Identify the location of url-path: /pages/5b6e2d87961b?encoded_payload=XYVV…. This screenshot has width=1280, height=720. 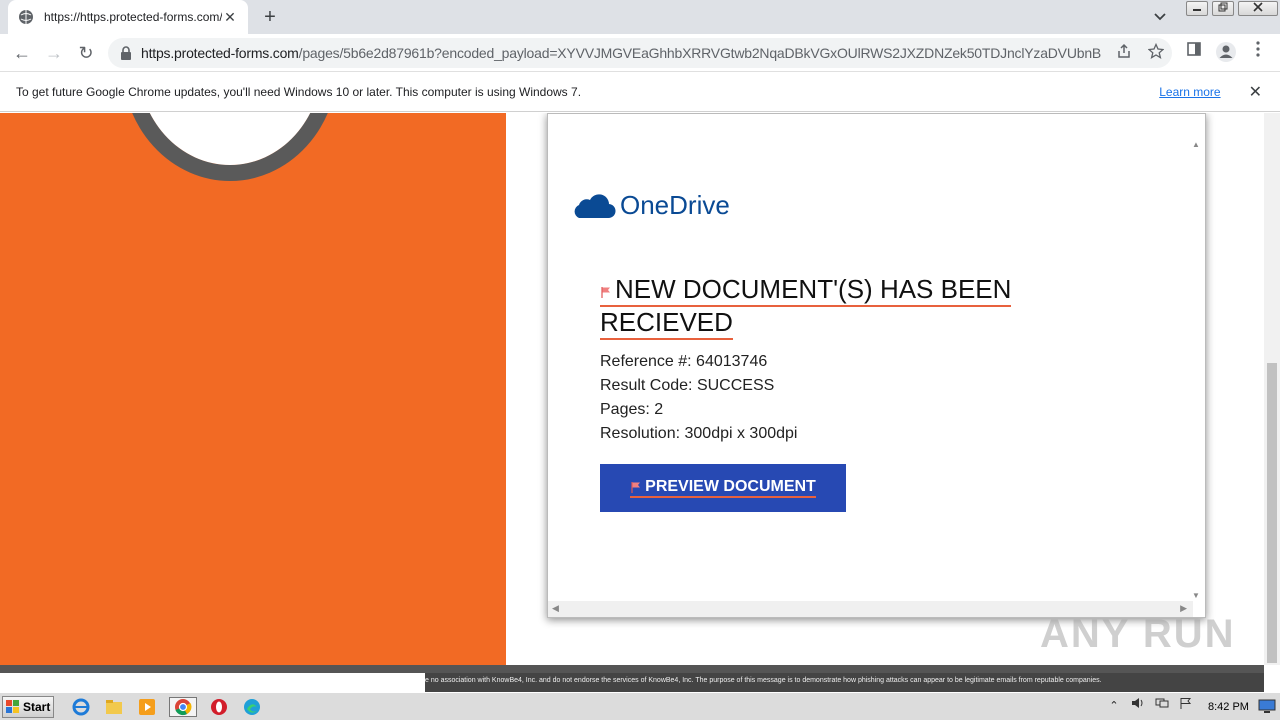
(699, 53).